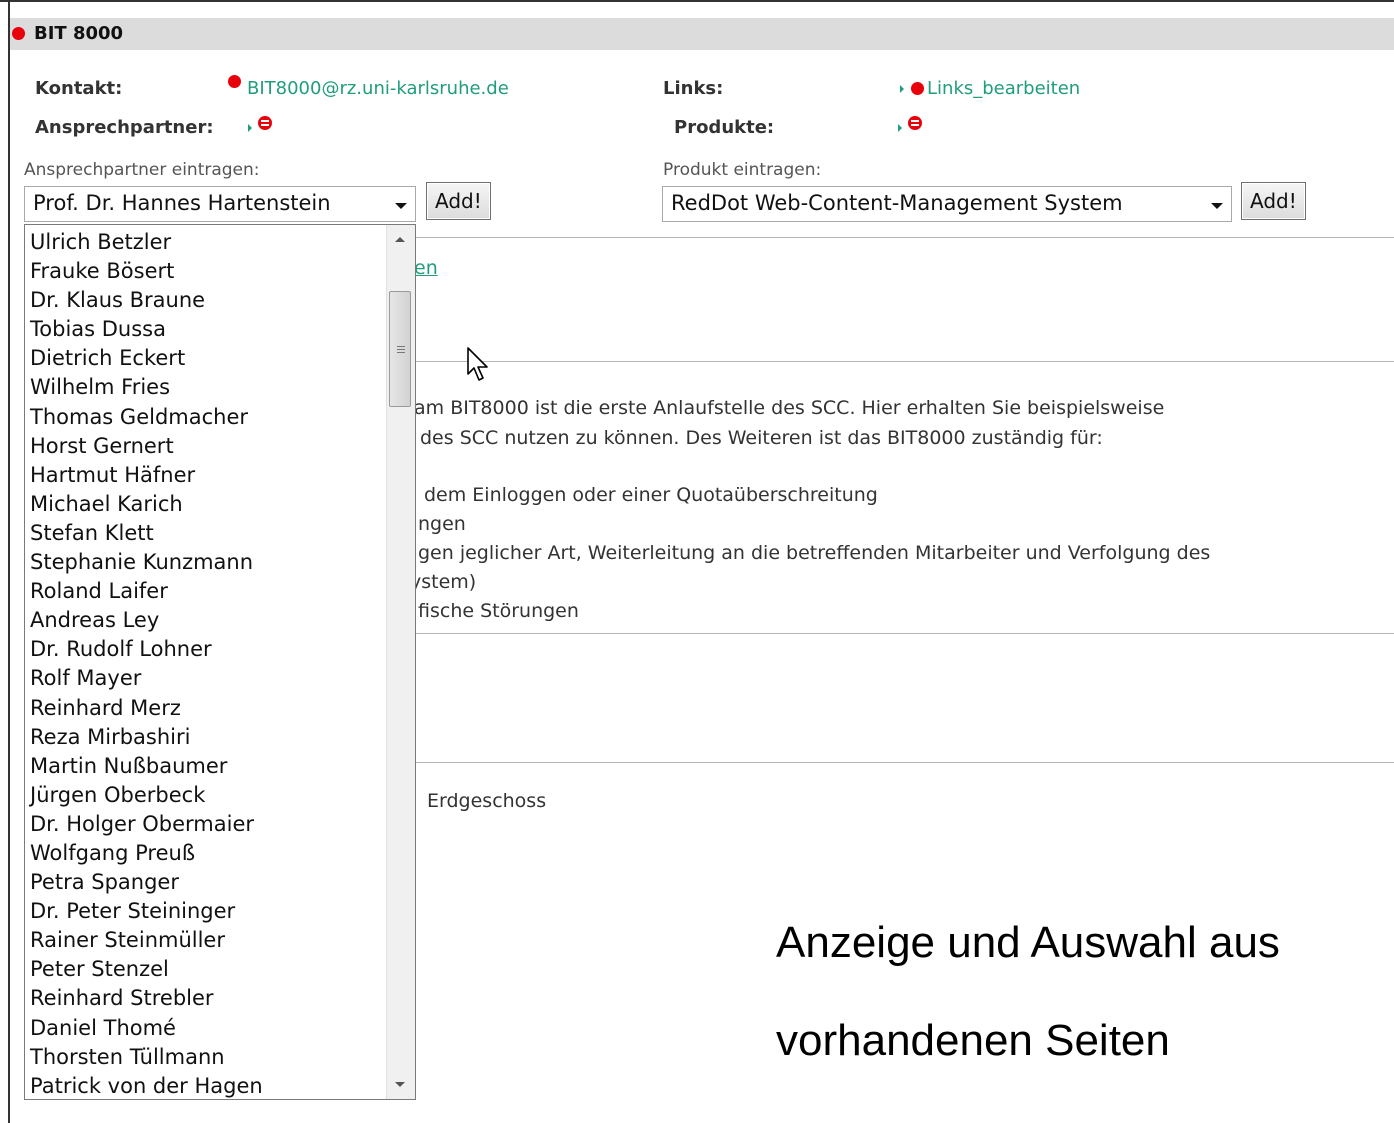 This screenshot has width=1394, height=1123. Describe the element at coordinates (207, 911) in the screenshot. I see `dropdown-option: Dr. Peter Steininger` at that location.